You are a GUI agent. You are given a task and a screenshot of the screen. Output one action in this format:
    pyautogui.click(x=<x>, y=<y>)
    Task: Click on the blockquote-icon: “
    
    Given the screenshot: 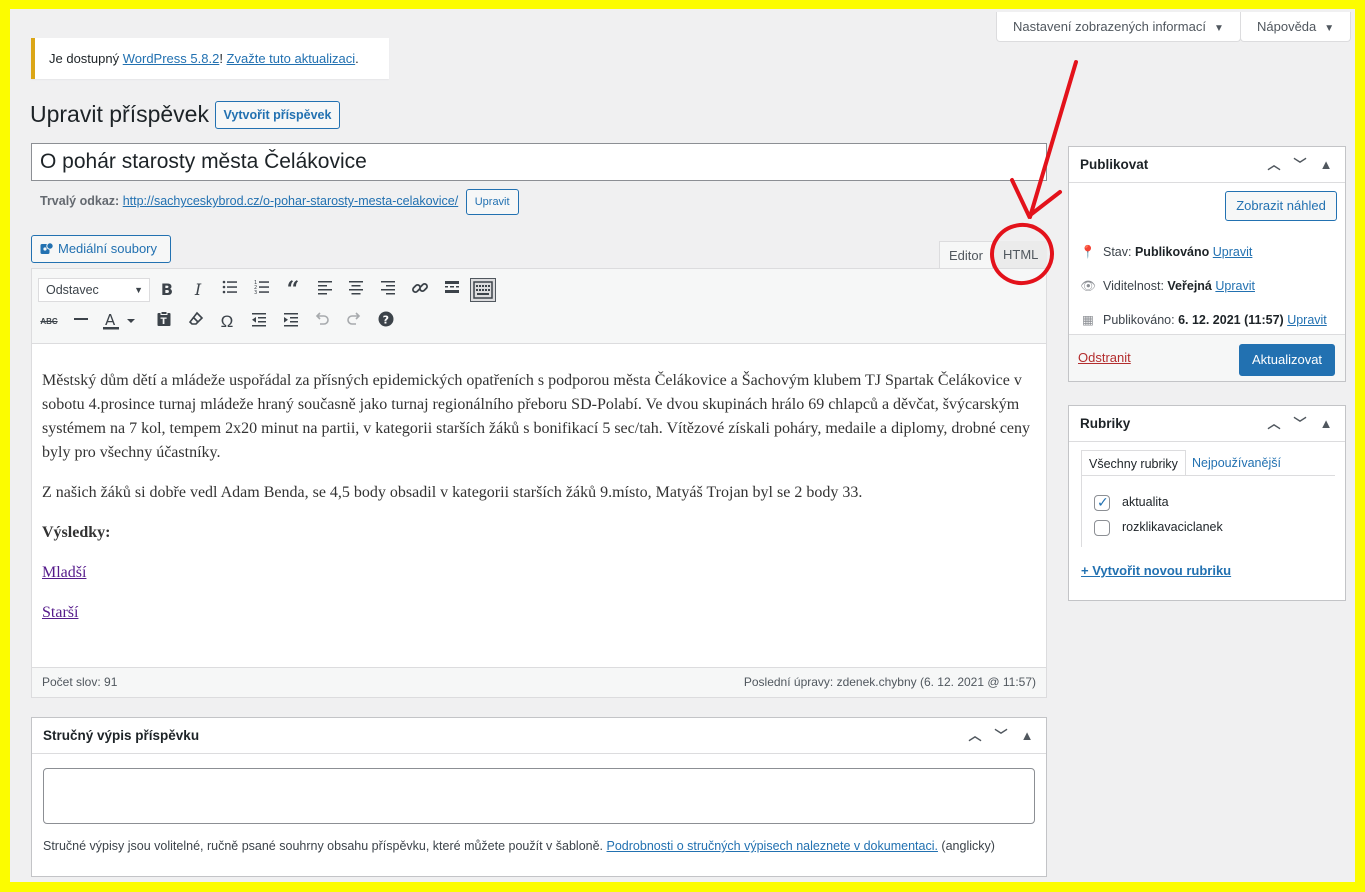 What is the action you would take?
    pyautogui.click(x=293, y=290)
    